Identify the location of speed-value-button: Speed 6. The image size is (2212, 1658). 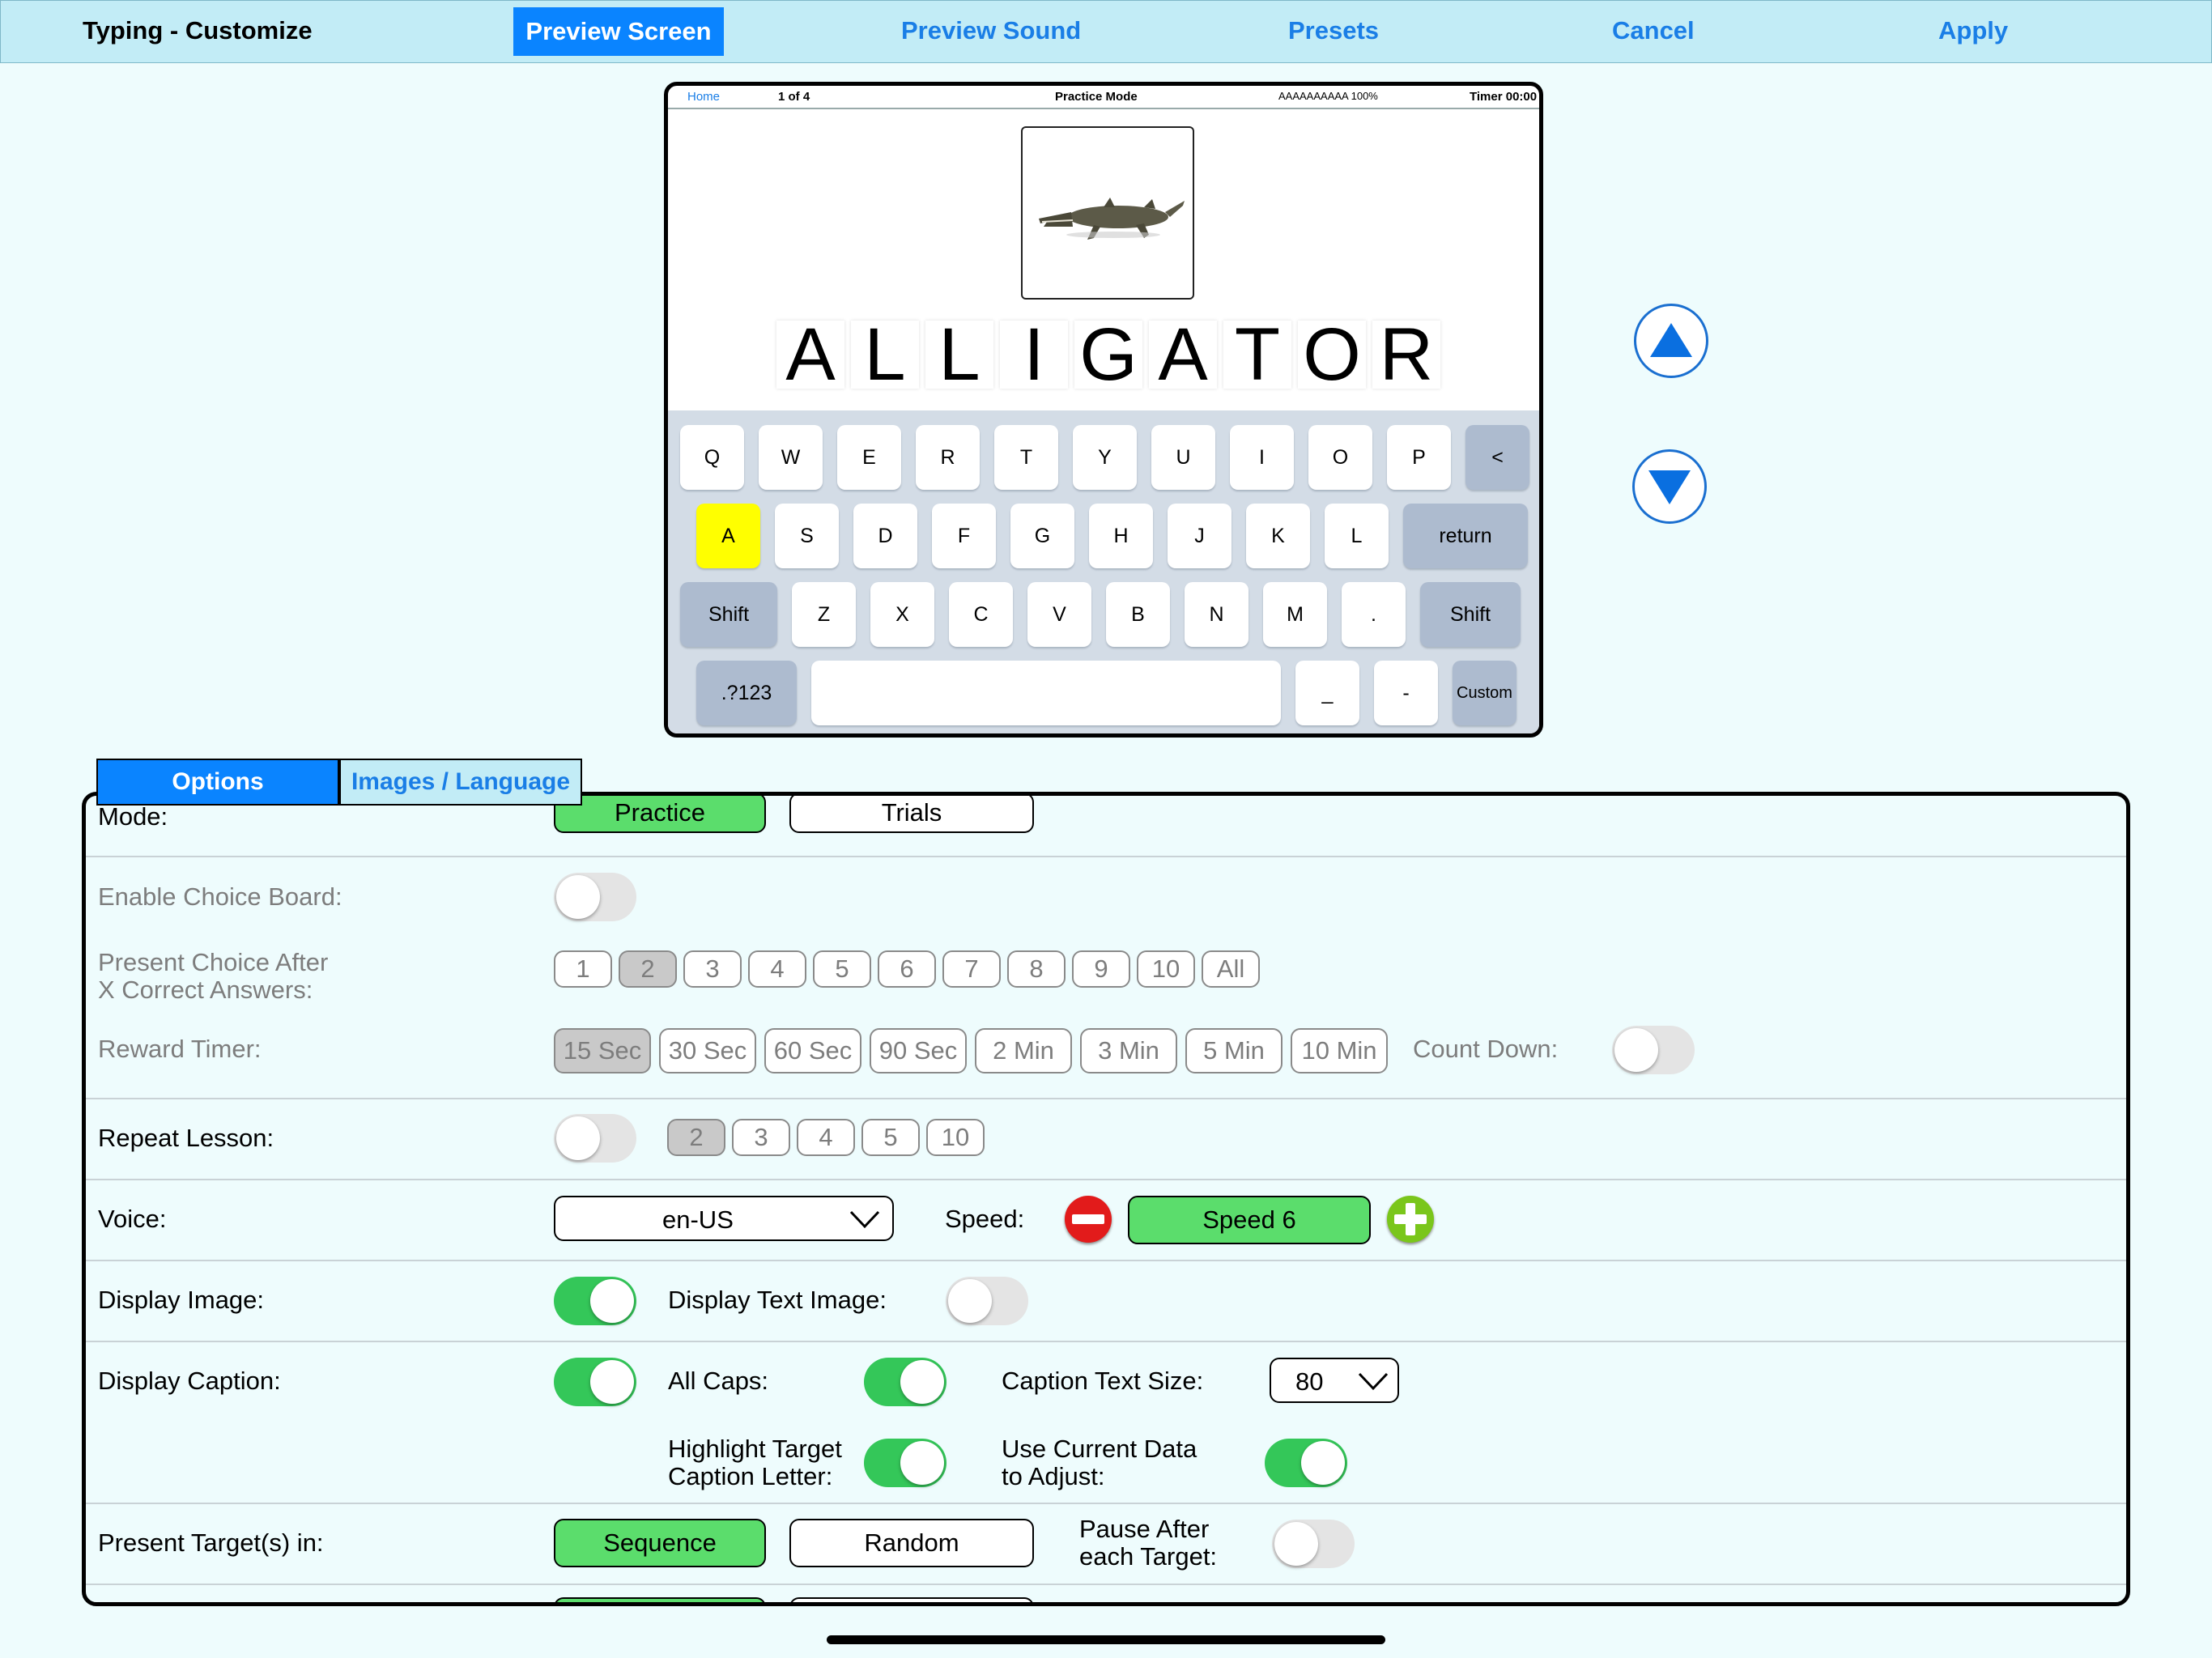
(1249, 1220).